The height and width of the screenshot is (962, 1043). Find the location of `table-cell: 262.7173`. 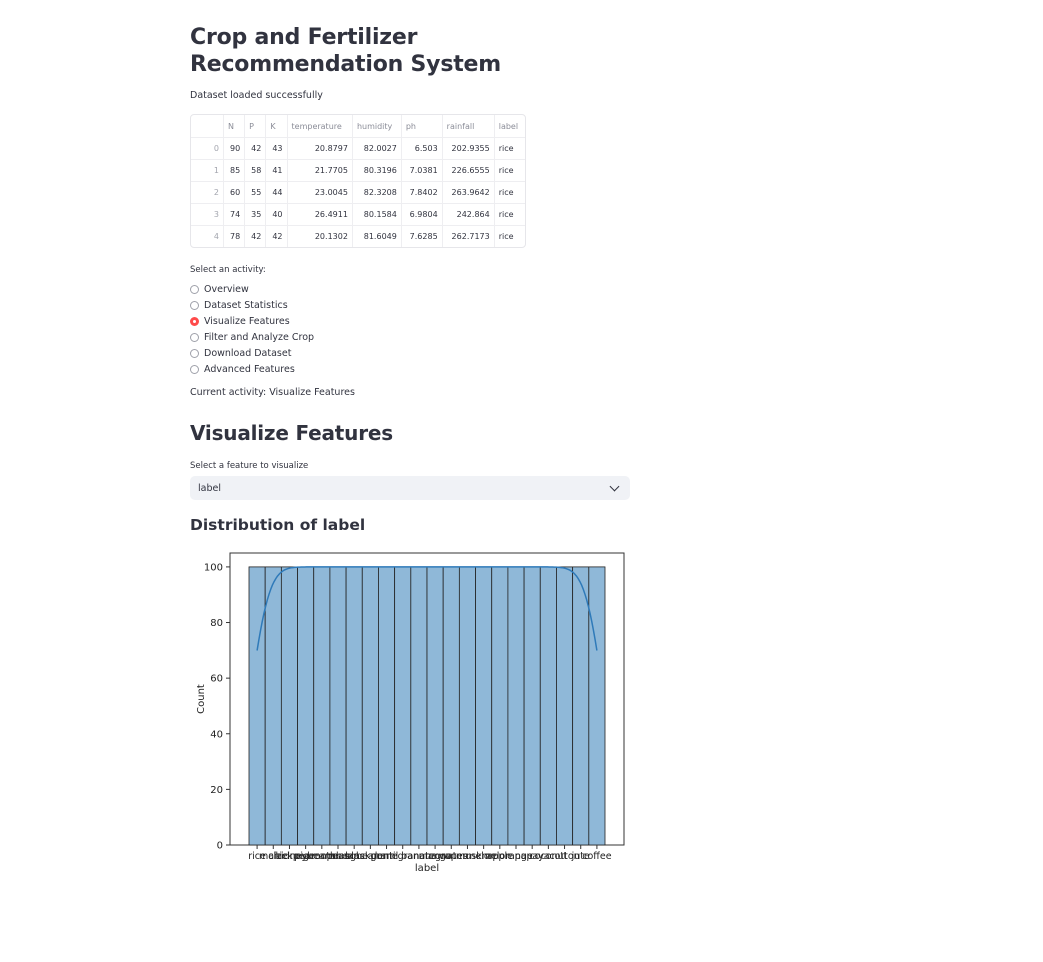

table-cell: 262.7173 is located at coordinates (468, 236).